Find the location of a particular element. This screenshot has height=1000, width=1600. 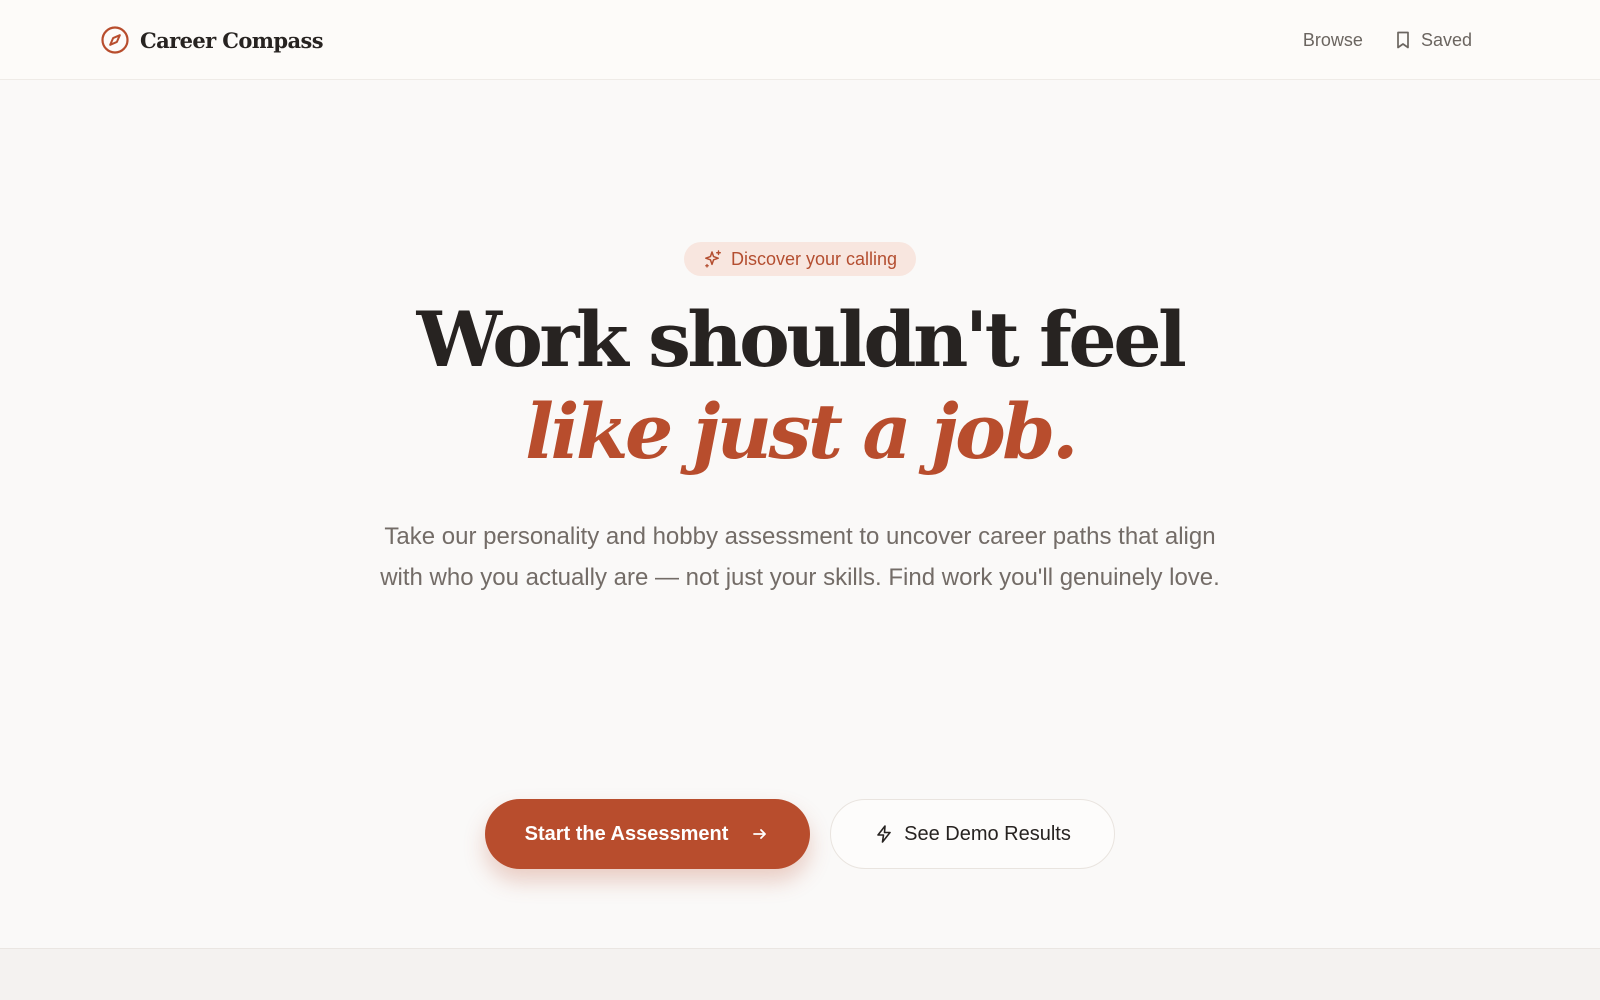

see-demo-results-button: See Demo Results is located at coordinates (972, 834).